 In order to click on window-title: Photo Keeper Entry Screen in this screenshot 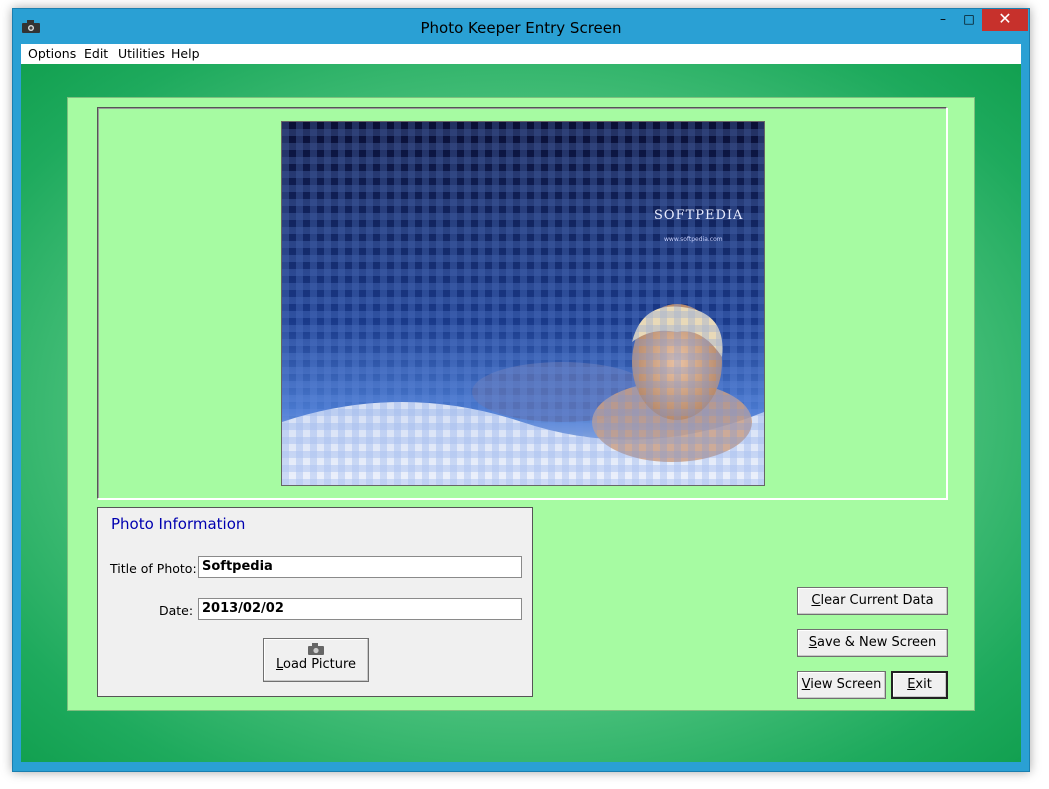, I will do `click(521, 28)`.